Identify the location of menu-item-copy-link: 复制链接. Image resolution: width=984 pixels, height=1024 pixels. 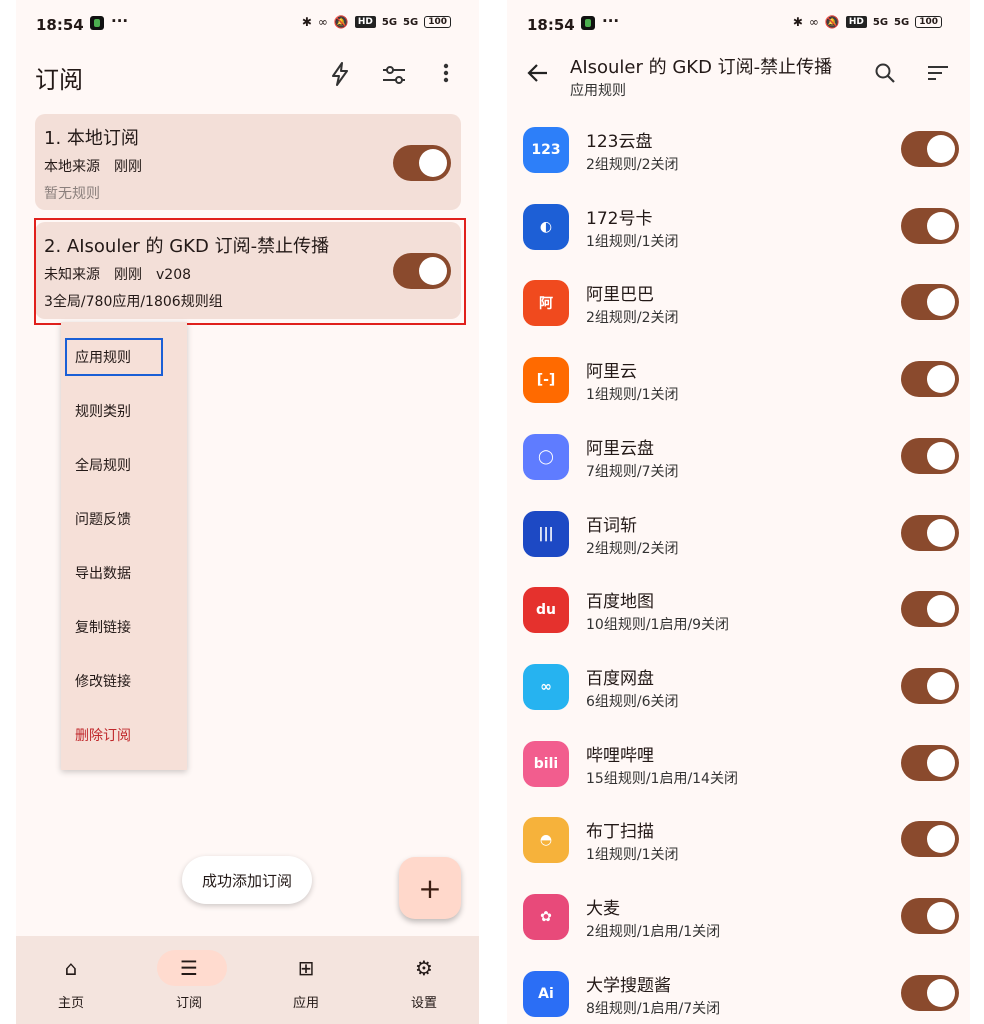
(103, 627).